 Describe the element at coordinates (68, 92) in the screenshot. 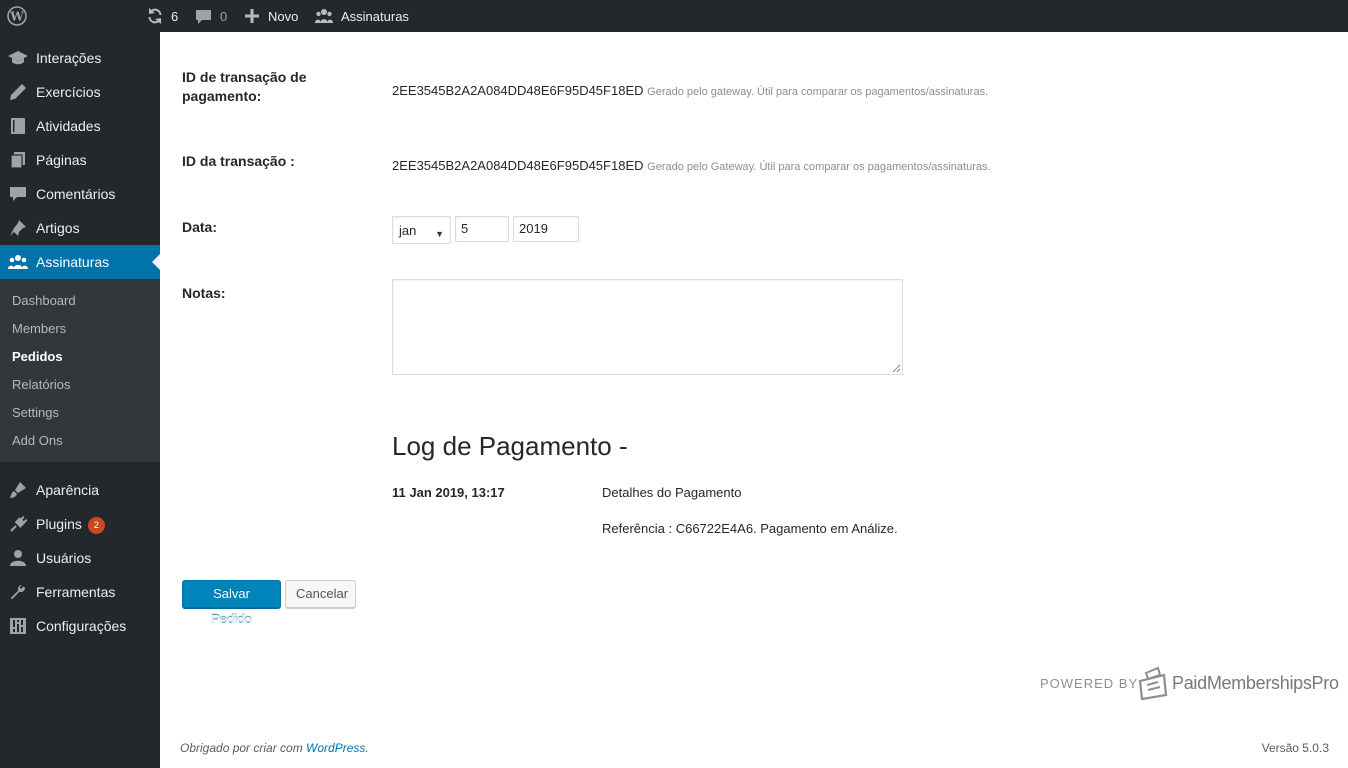

I see `sidebar-item-label: Exercícios` at that location.